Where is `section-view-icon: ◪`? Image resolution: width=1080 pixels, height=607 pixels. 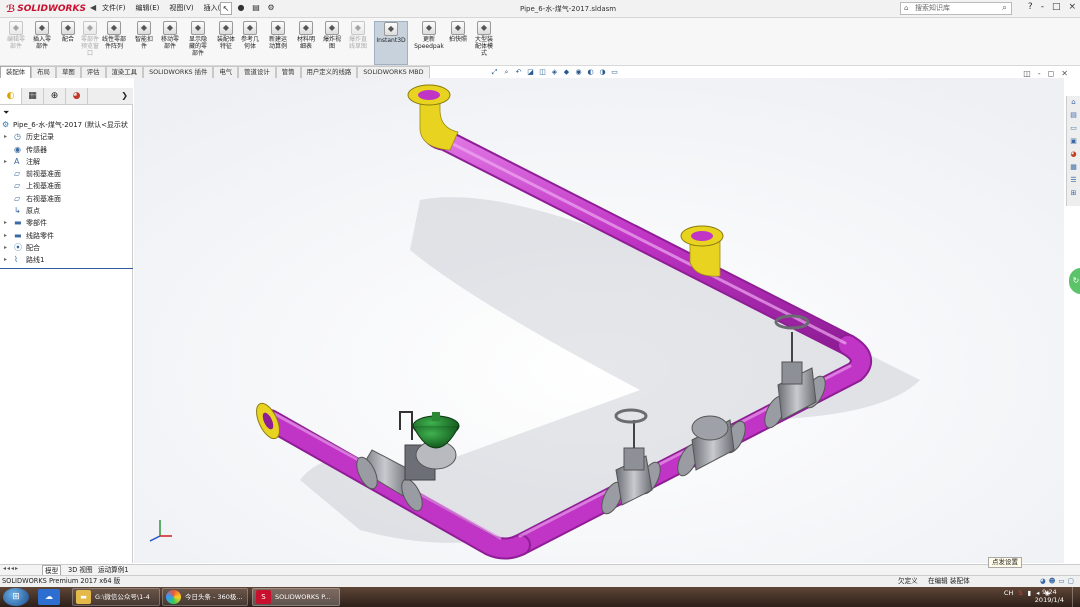 section-view-icon: ◪ is located at coordinates (530, 72).